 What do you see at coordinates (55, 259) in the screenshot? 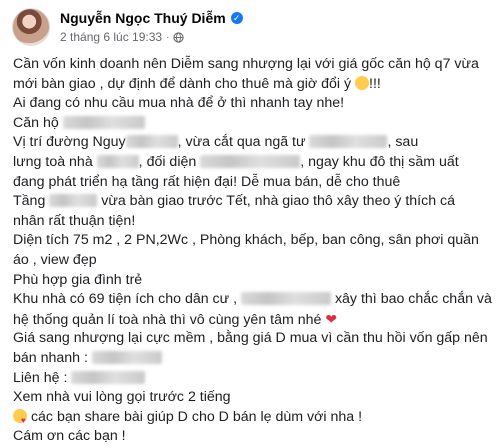
I see `post-line: áo , view đẹp` at bounding box center [55, 259].